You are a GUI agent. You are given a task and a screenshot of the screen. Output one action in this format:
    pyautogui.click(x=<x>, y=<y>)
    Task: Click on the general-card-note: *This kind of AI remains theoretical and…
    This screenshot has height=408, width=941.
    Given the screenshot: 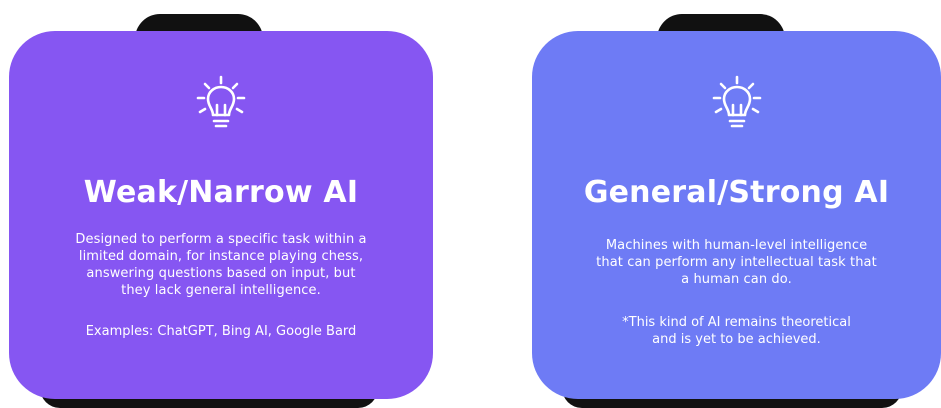 What is the action you would take?
    pyautogui.click(x=736, y=331)
    